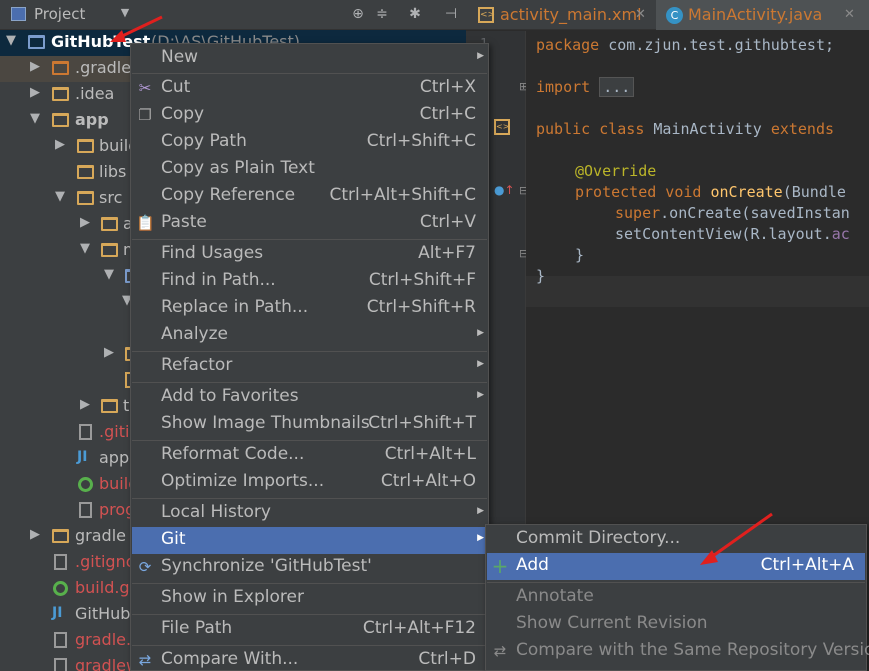  I want to click on project-folder-icon, so click(36, 42).